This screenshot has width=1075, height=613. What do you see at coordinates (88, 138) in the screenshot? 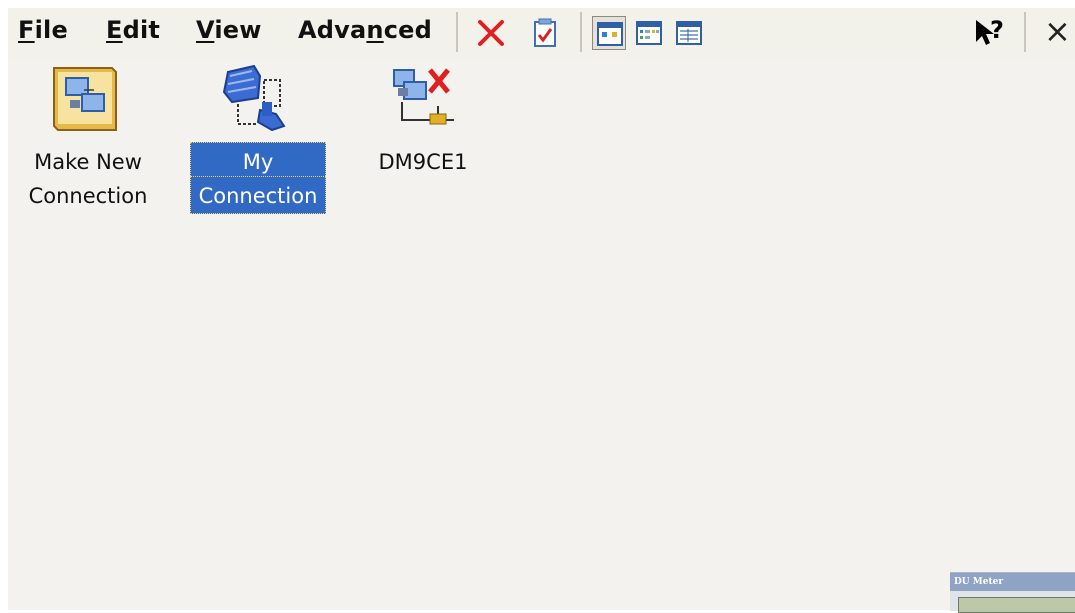
I see `make-new-connection-item: Make New Connection` at bounding box center [88, 138].